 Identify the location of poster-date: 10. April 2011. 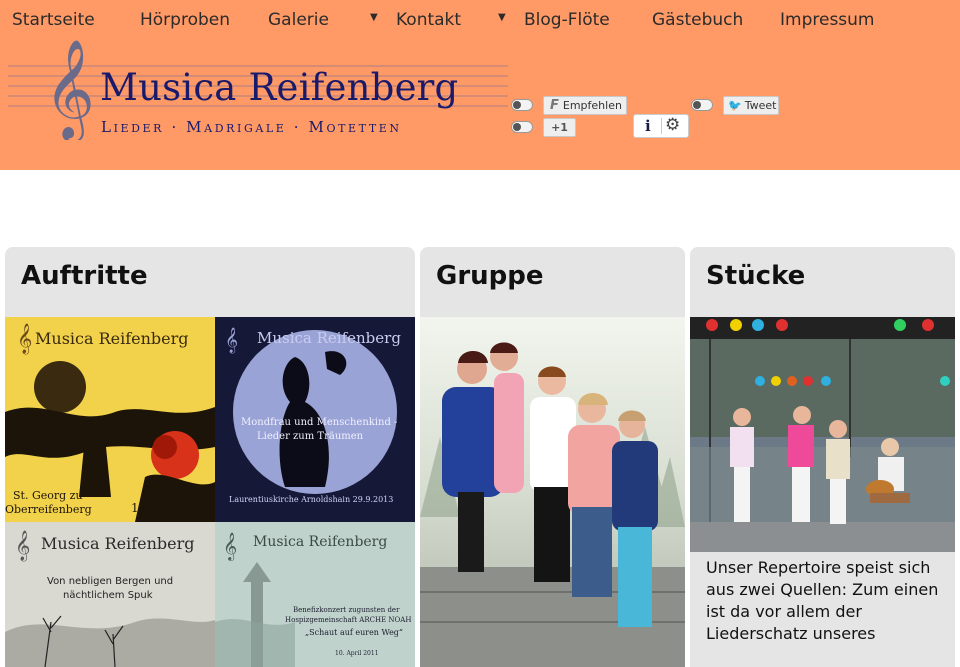
(357, 653).